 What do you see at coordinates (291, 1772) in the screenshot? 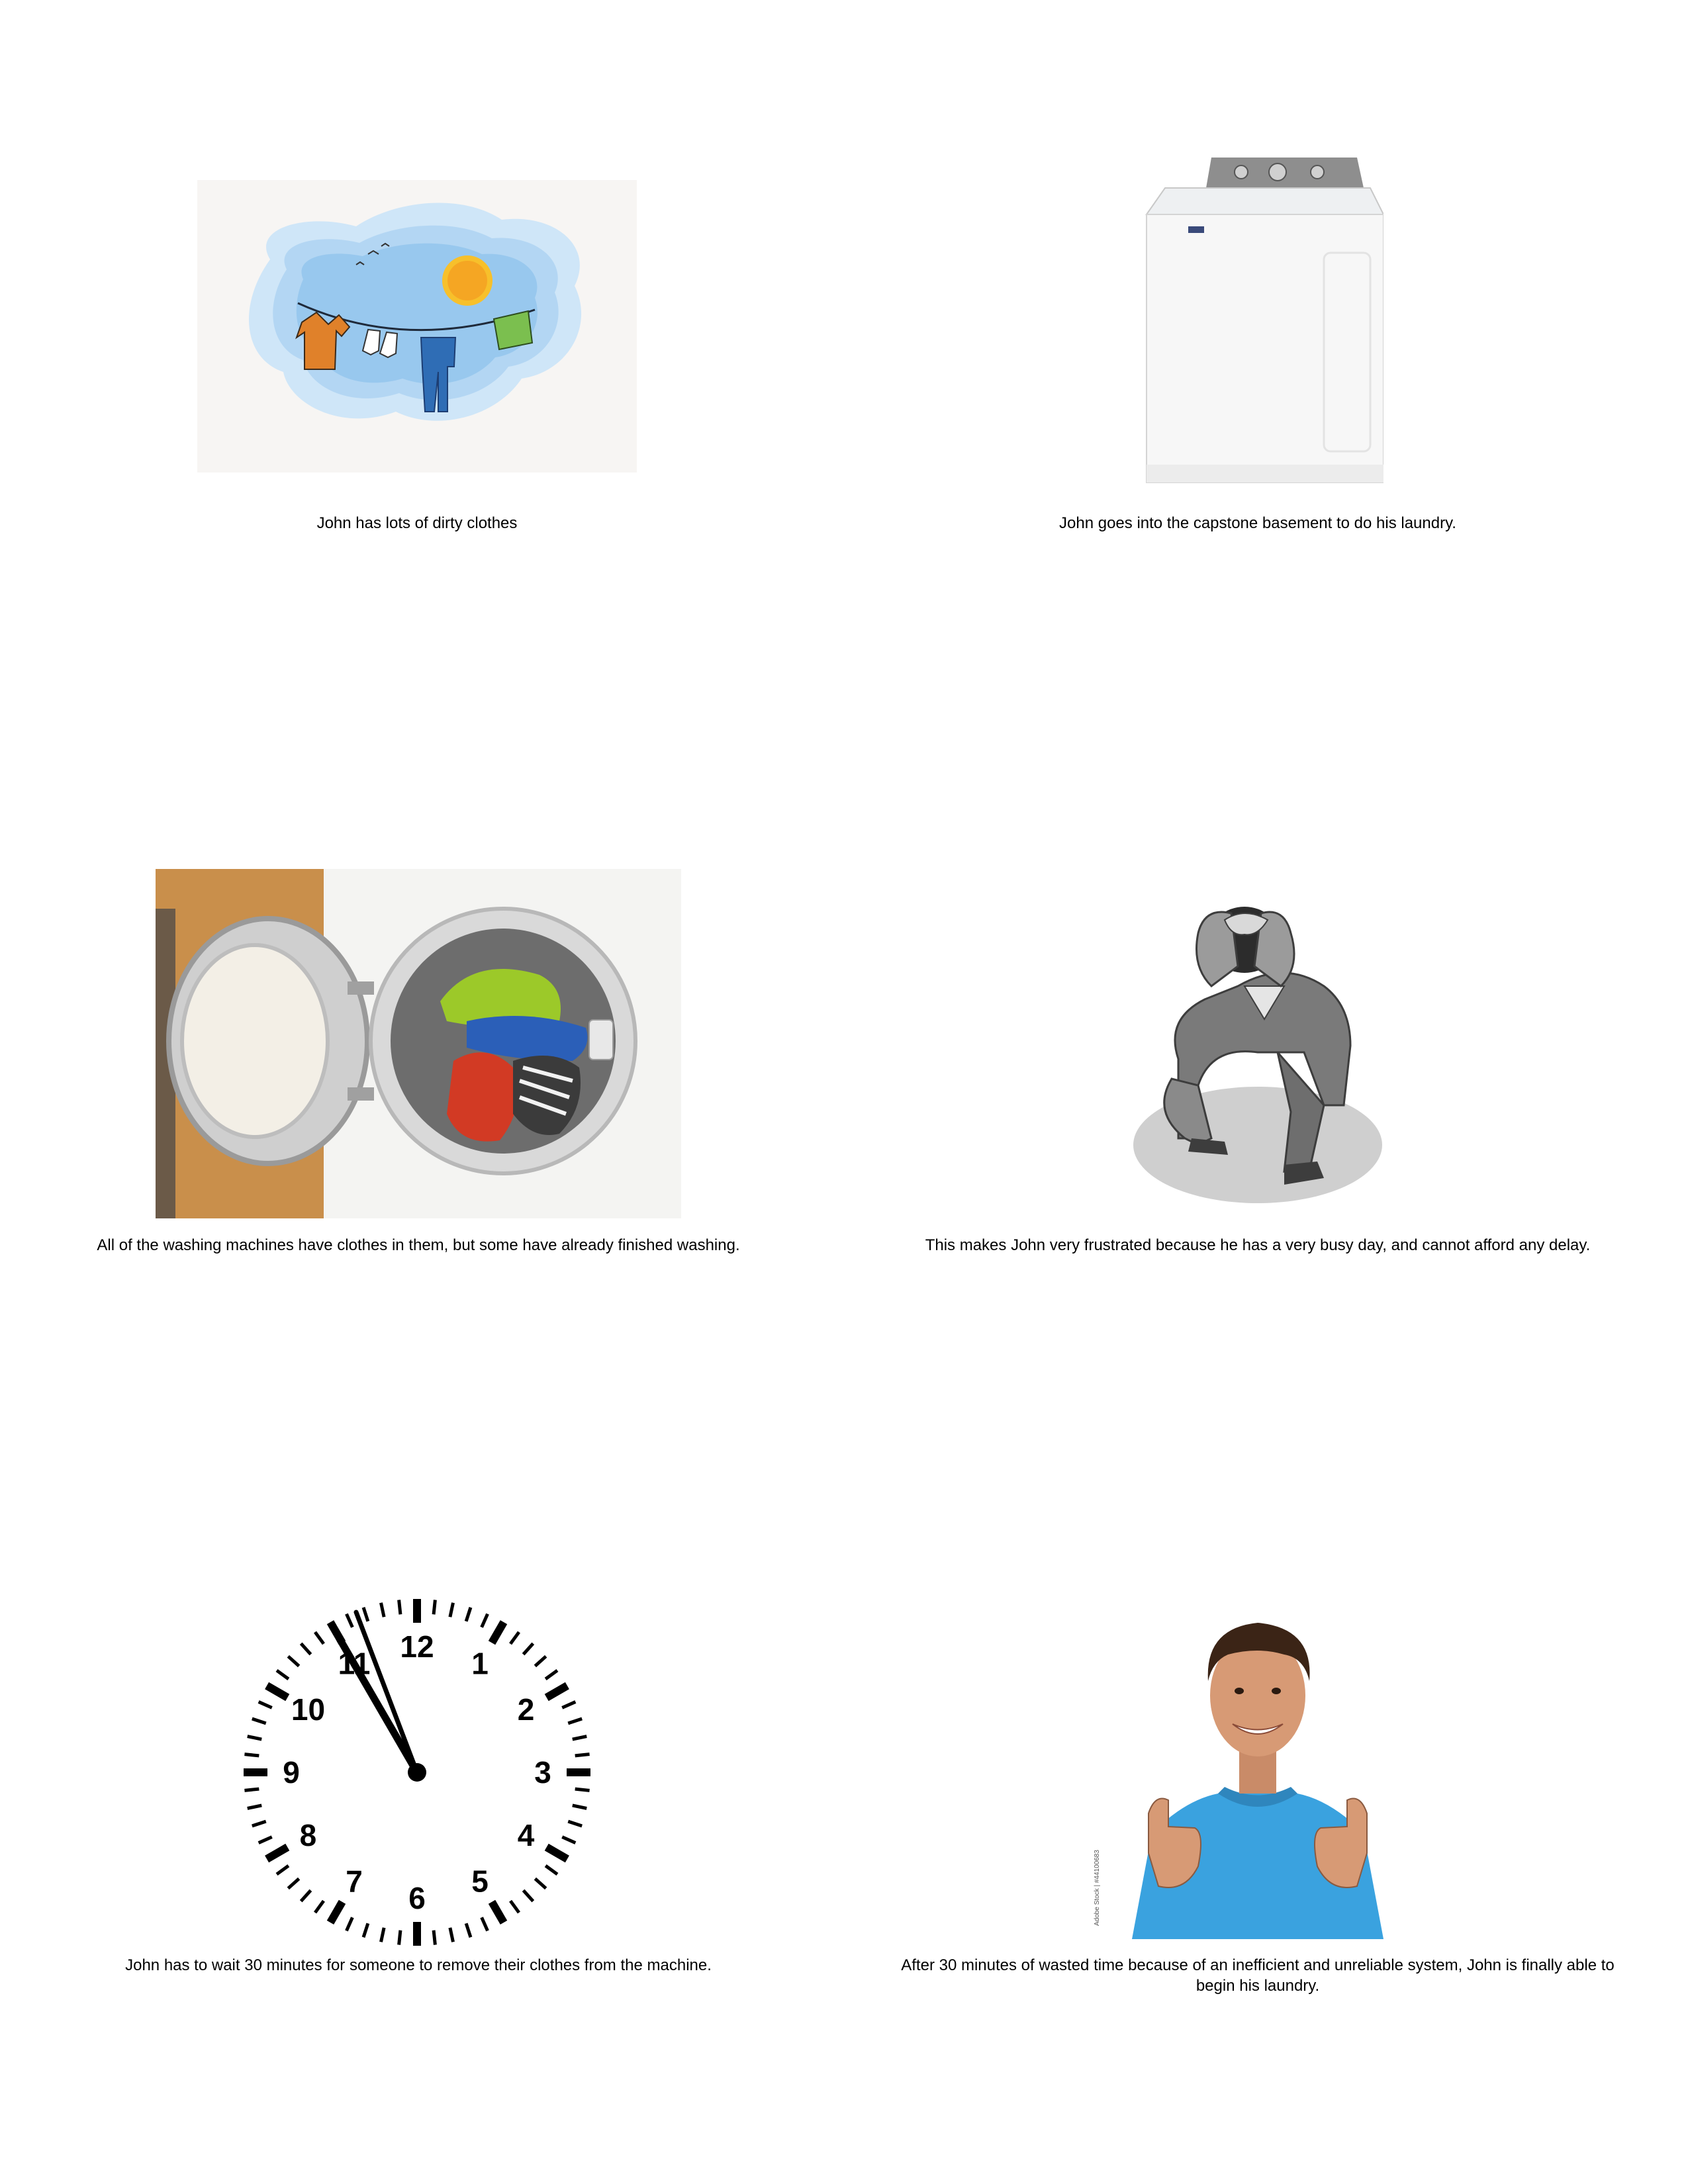
I see `clock-number: 9` at bounding box center [291, 1772].